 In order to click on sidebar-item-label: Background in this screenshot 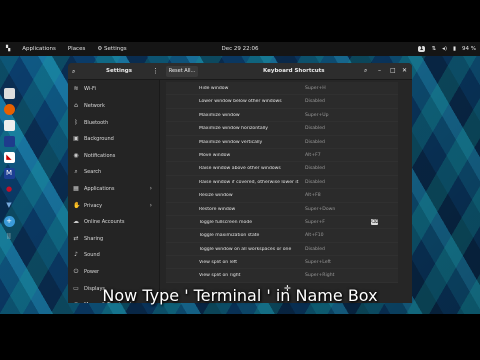, I will do `click(99, 139)`.